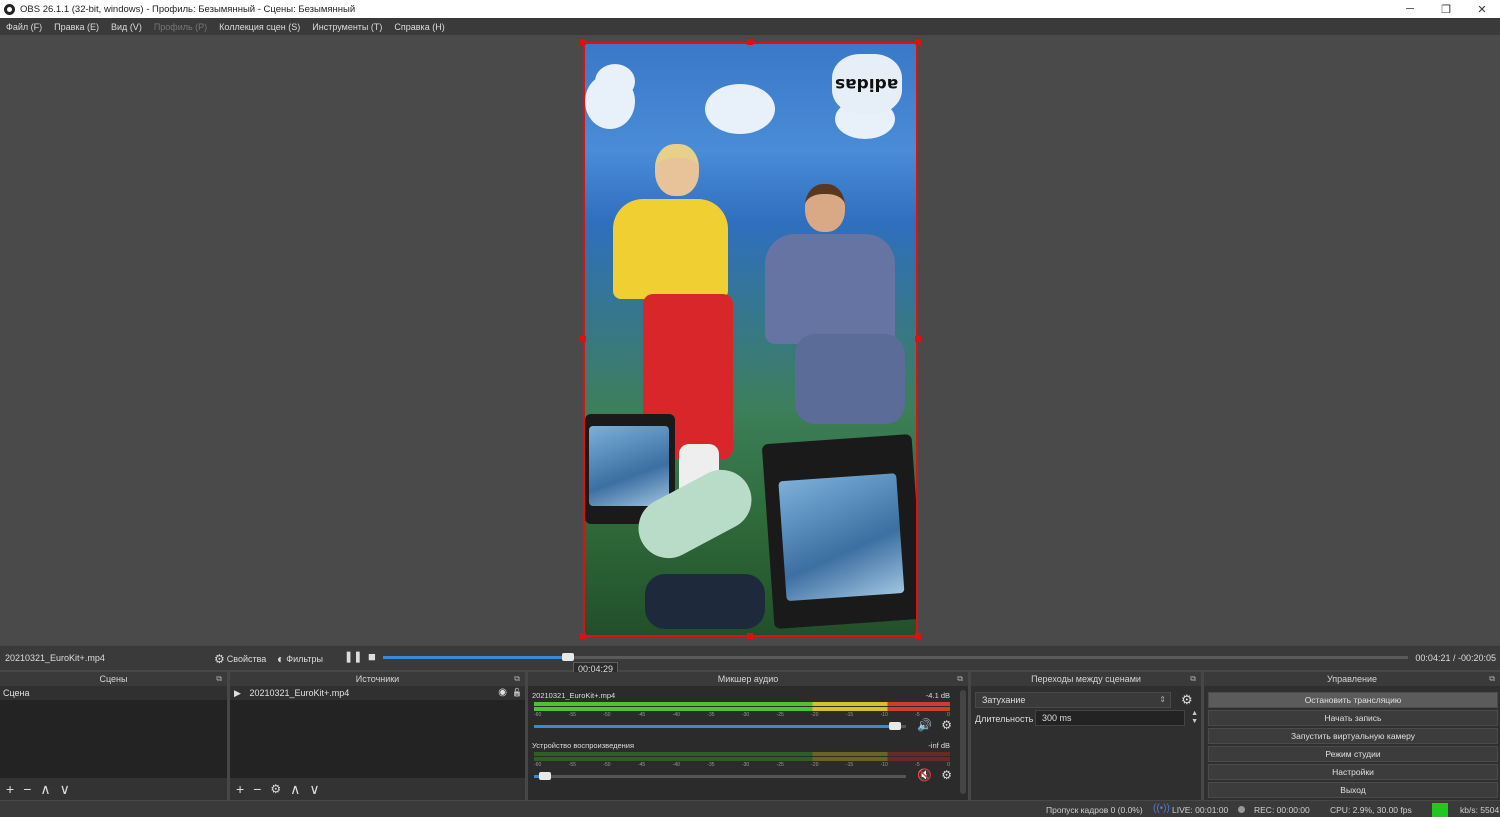  What do you see at coordinates (113, 693) in the screenshot?
I see `scene-item: Сцена` at bounding box center [113, 693].